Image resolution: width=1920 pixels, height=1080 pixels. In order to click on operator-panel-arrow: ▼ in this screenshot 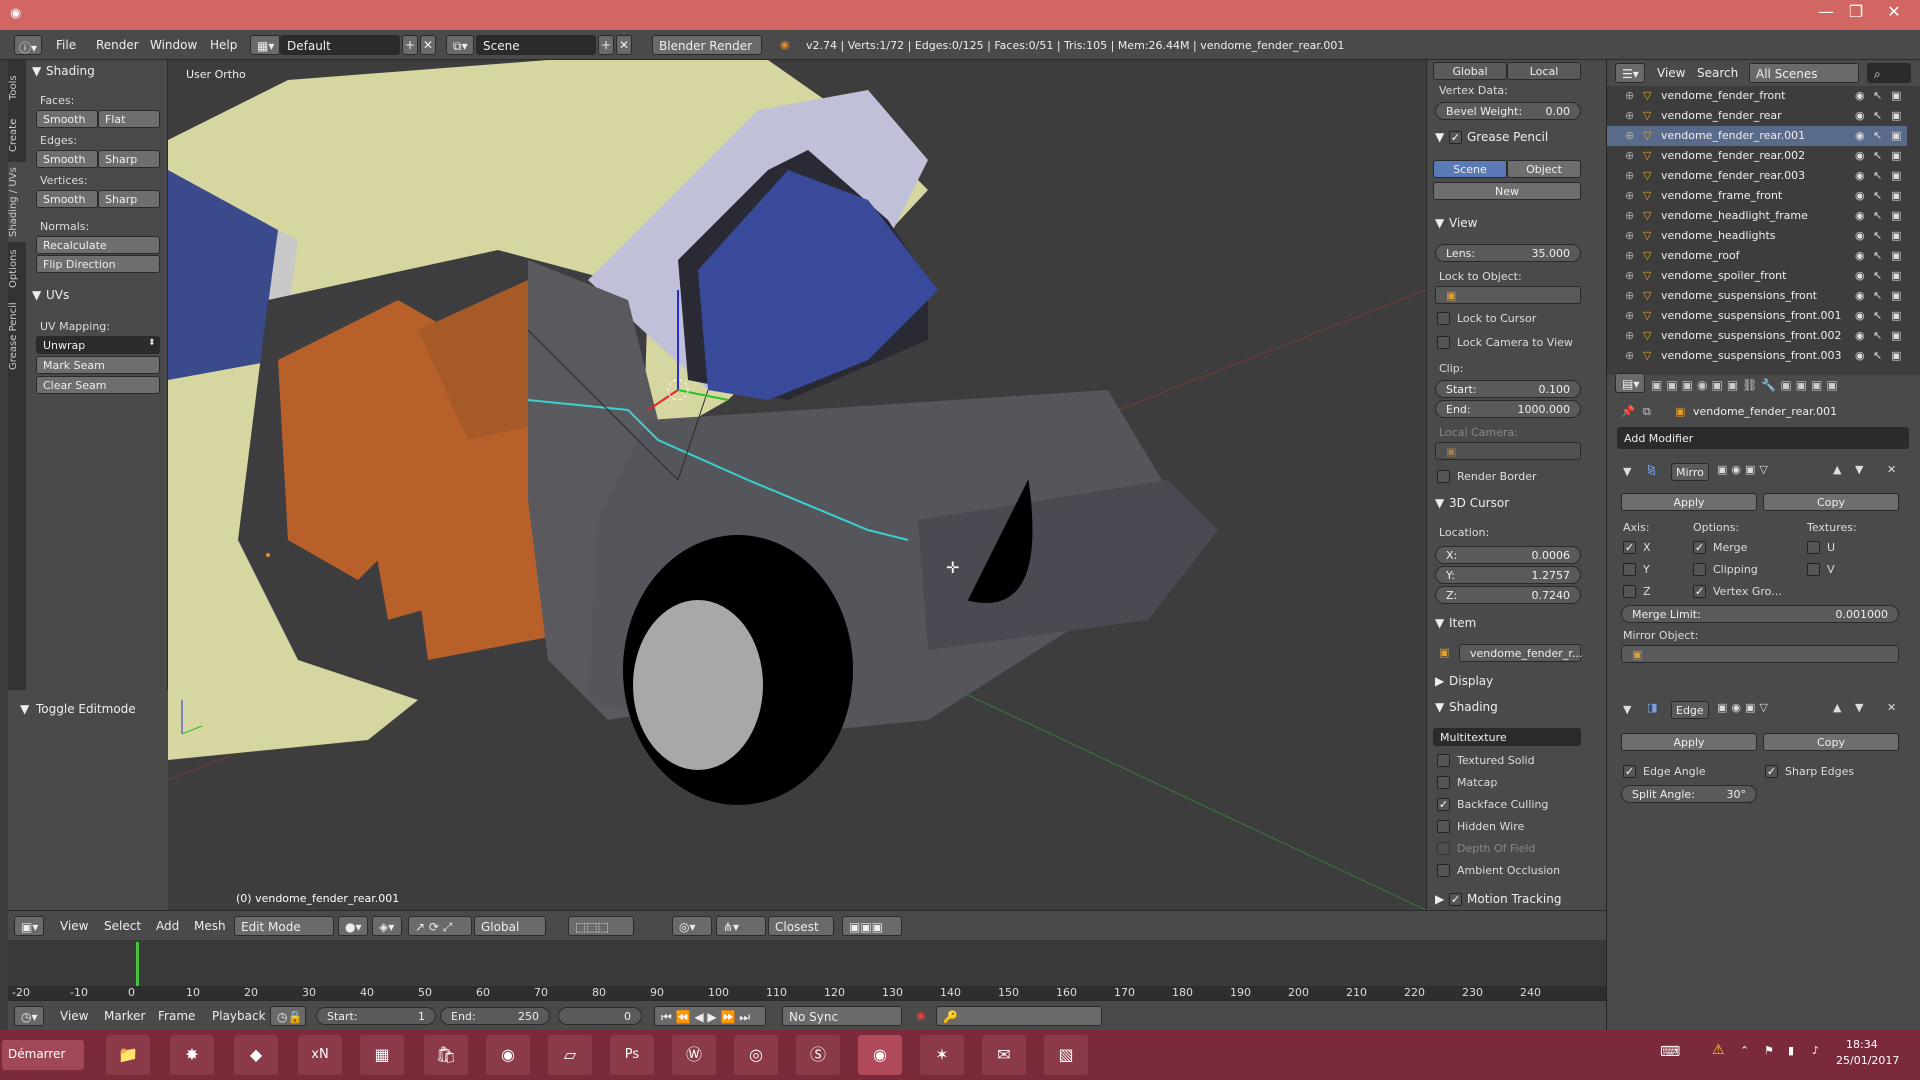, I will do `click(24, 709)`.